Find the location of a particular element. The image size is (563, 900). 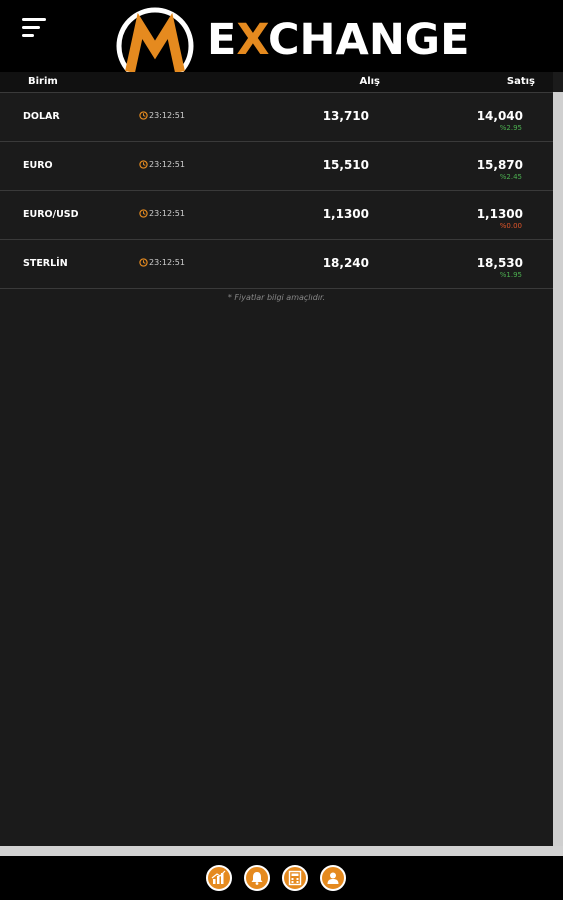

buy-price: 13,710 is located at coordinates (345, 116).